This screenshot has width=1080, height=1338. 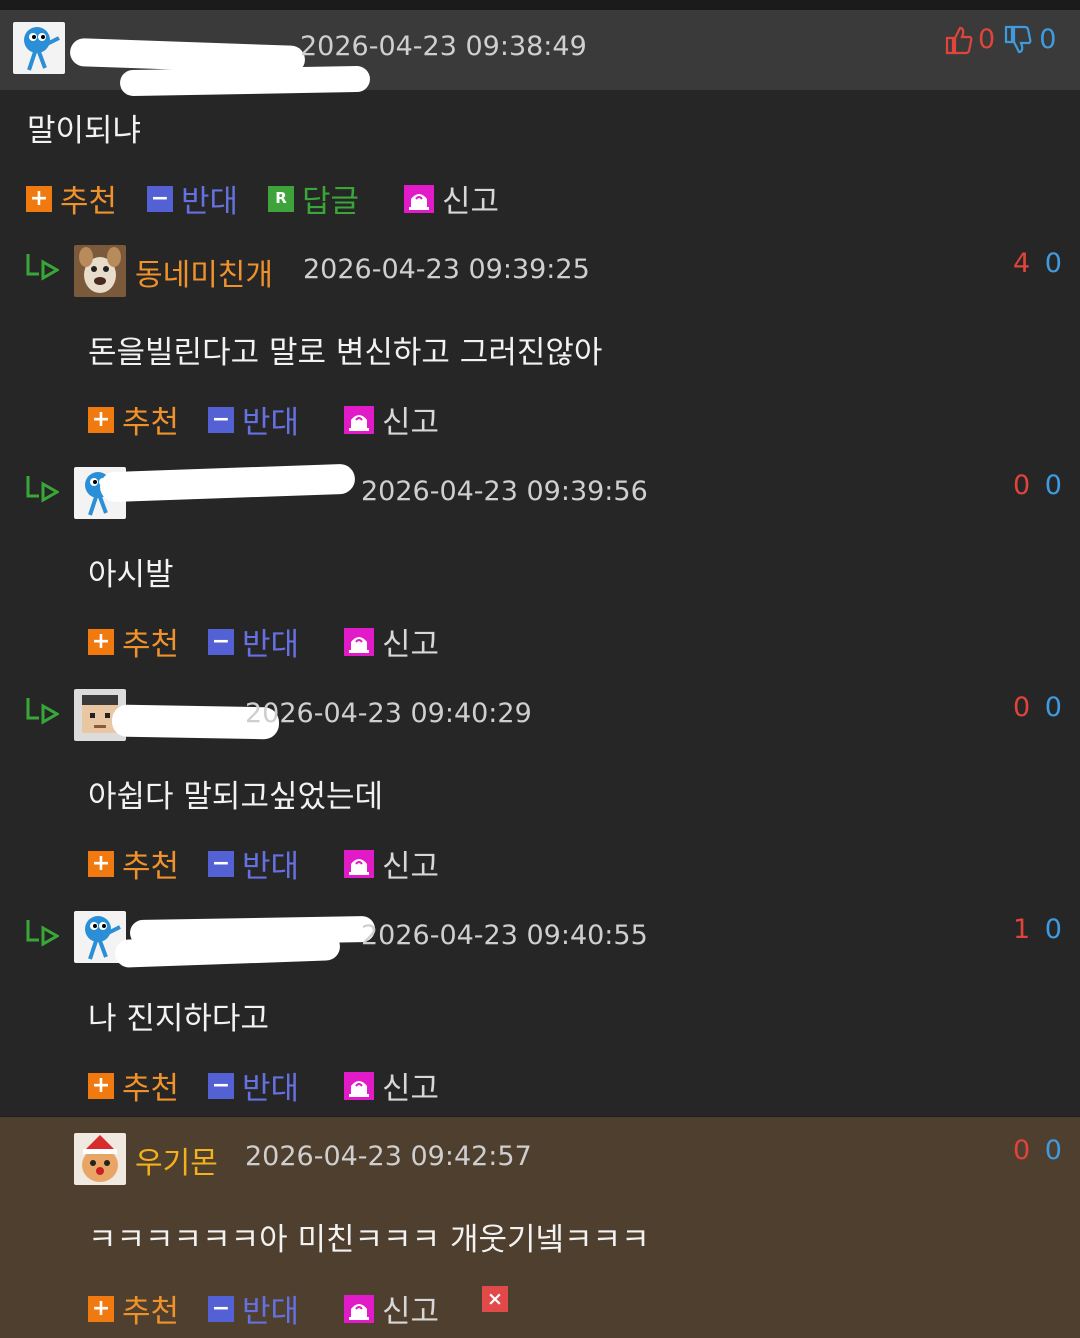 What do you see at coordinates (345, 353) in the screenshot?
I see `comment-text: 돈을빌린다고 말로 변신하고 그러진않아` at bounding box center [345, 353].